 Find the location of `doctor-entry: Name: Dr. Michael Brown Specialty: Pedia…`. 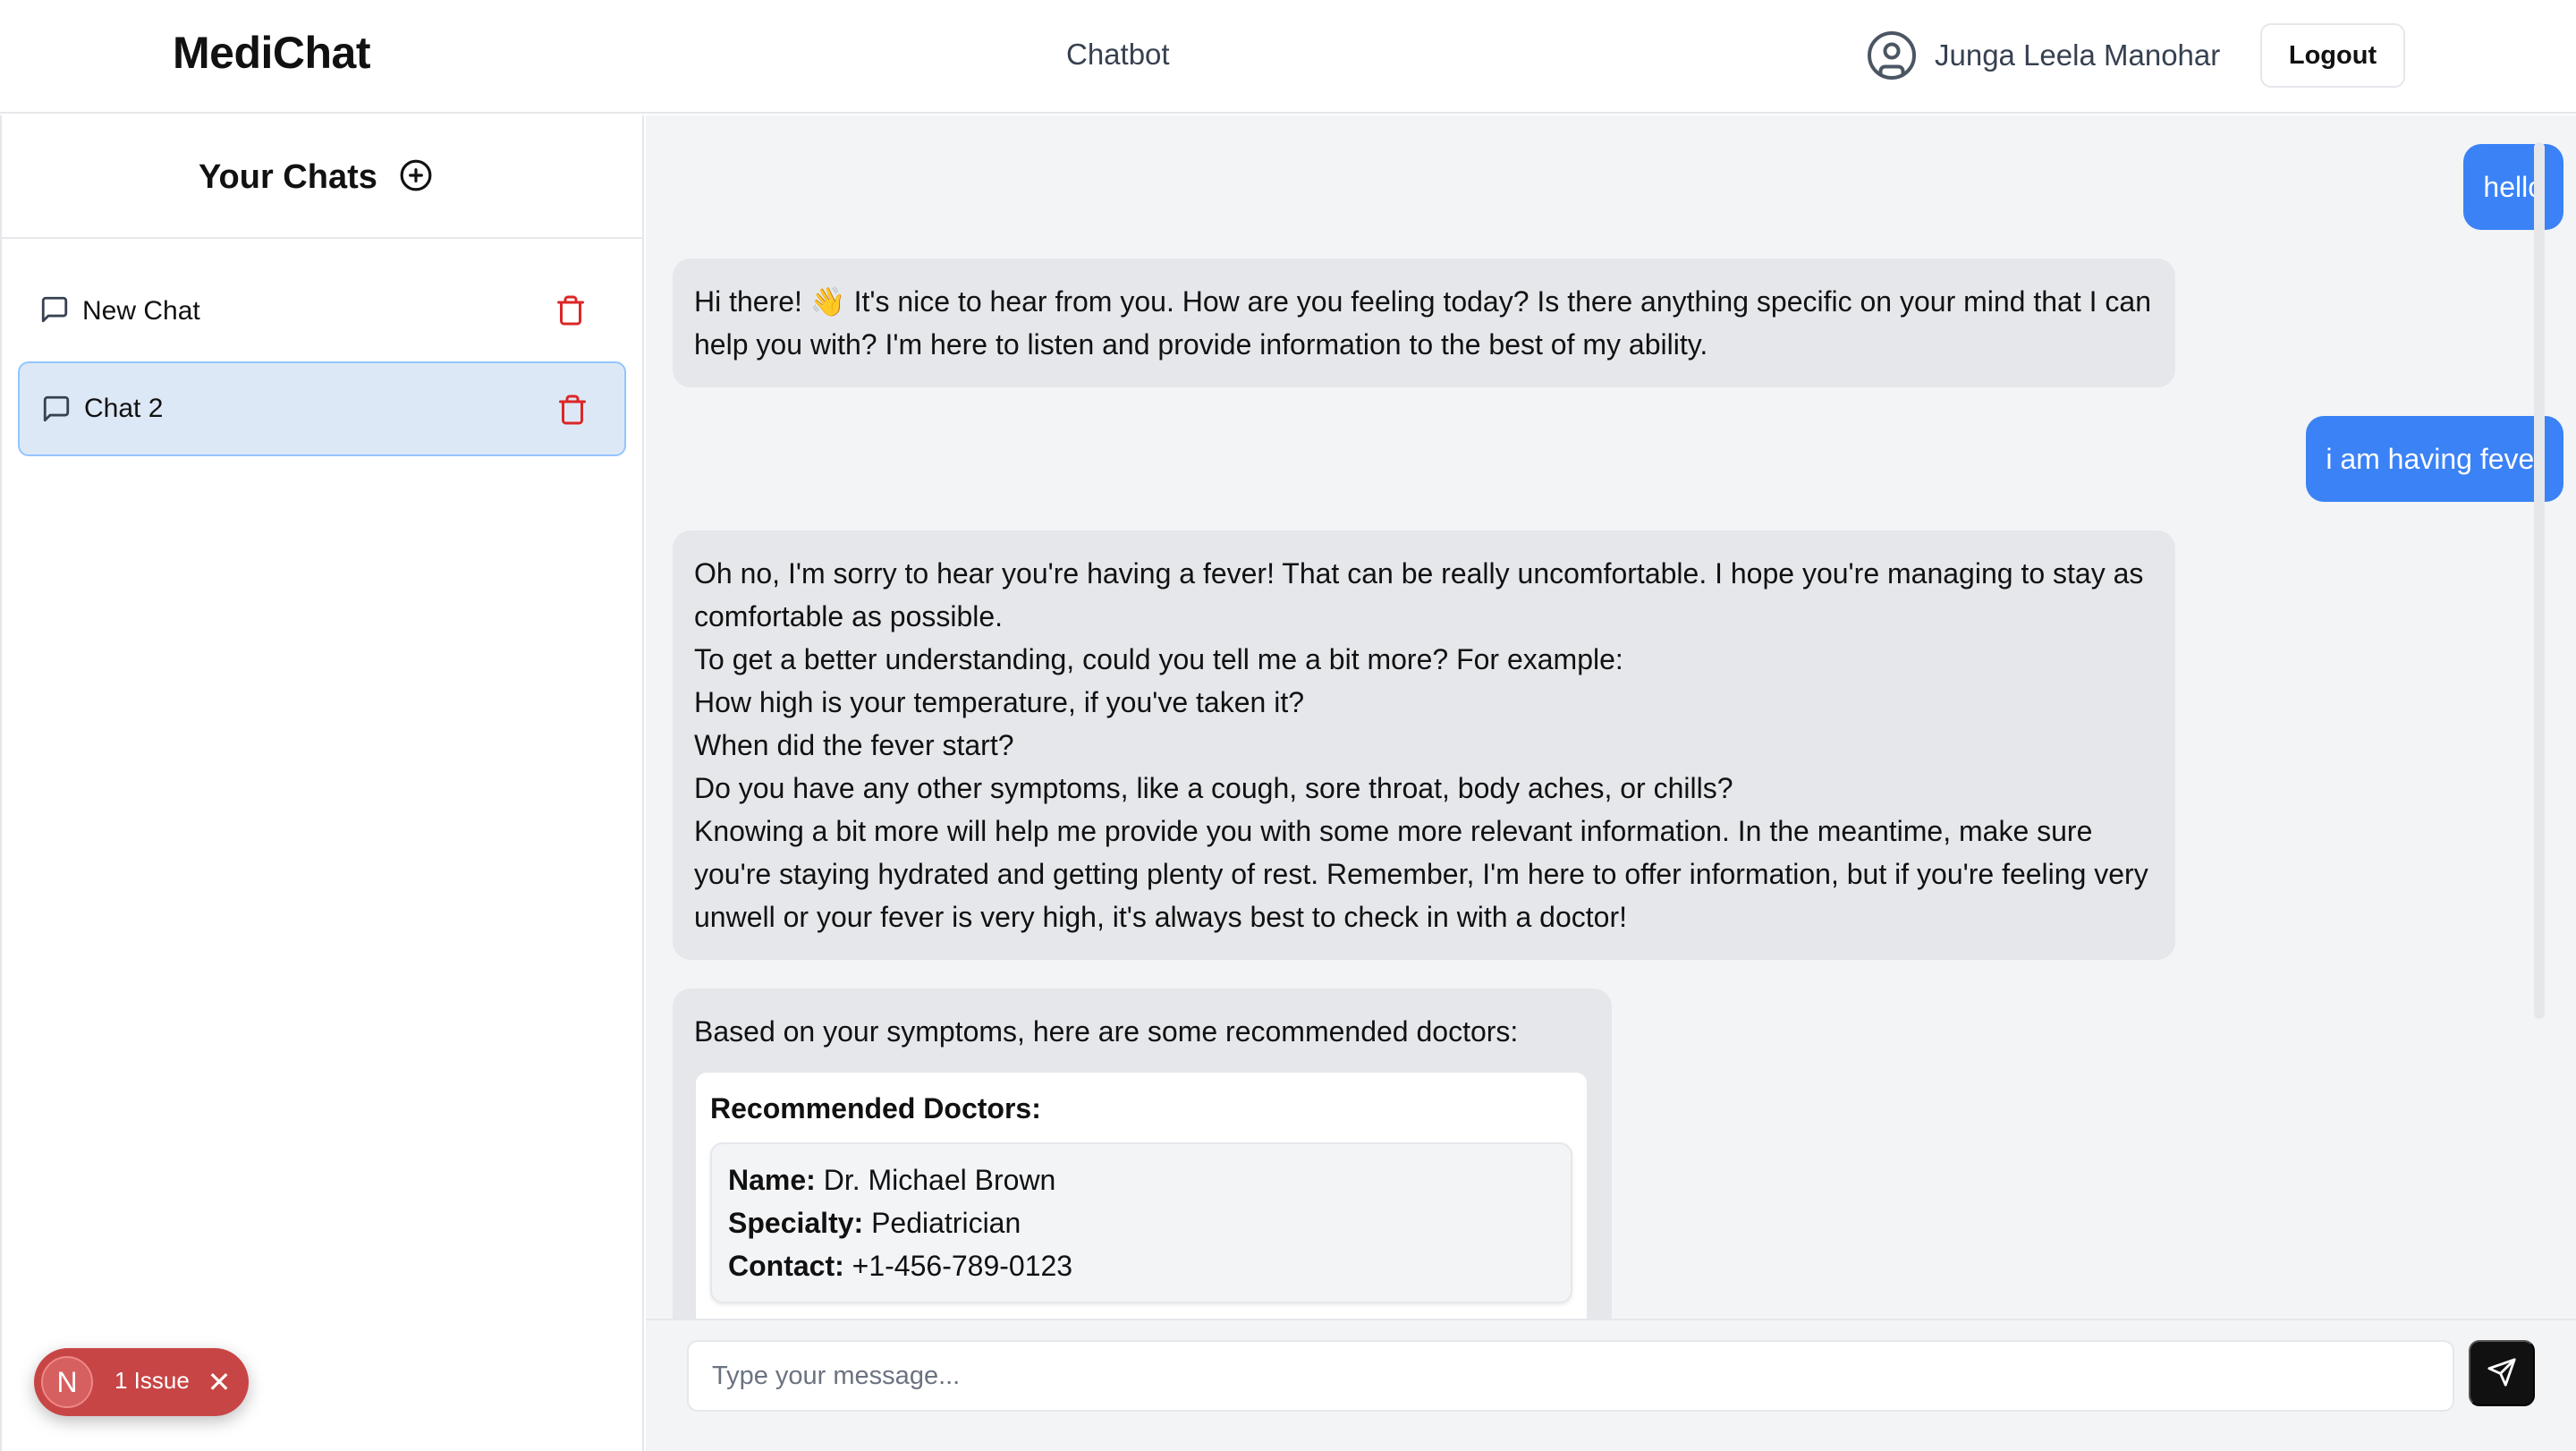

doctor-entry: Name: Dr. Michael Brown Specialty: Pedia… is located at coordinates (1141, 1222).